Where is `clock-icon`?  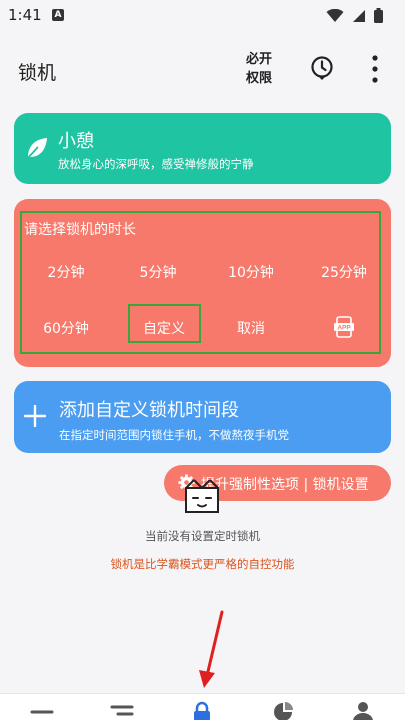
clock-icon is located at coordinates (322, 68).